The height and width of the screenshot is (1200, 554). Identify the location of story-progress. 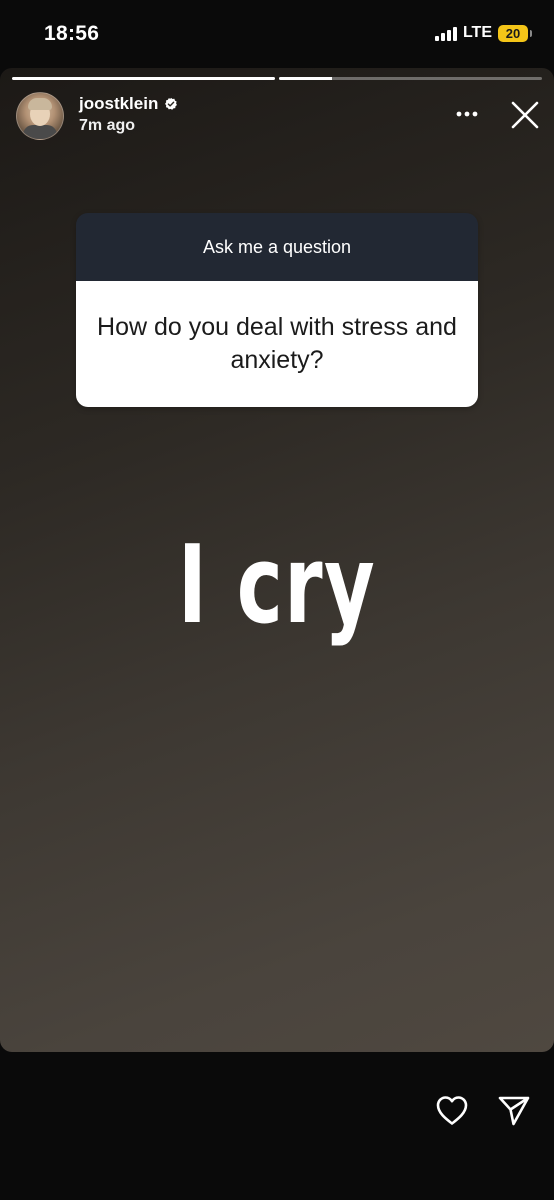
(277, 78).